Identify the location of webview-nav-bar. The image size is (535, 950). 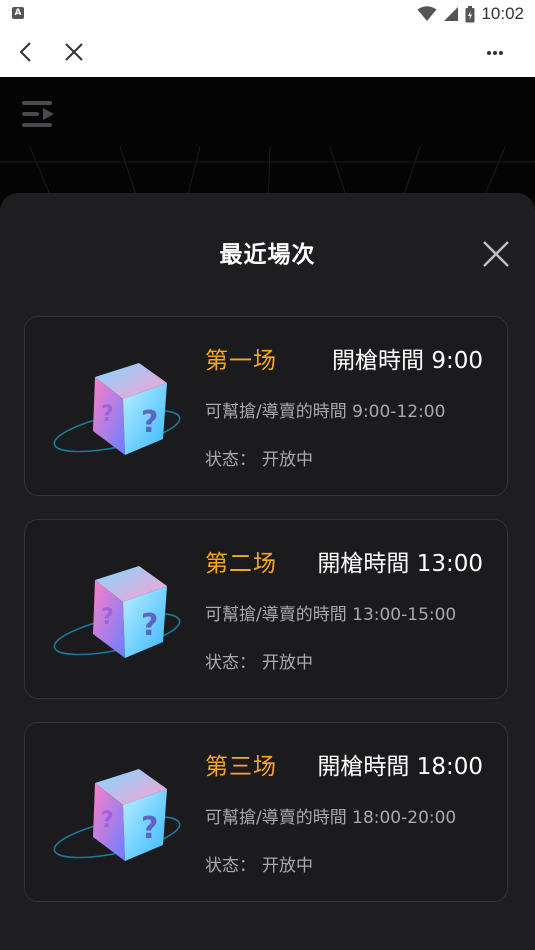
(267, 52).